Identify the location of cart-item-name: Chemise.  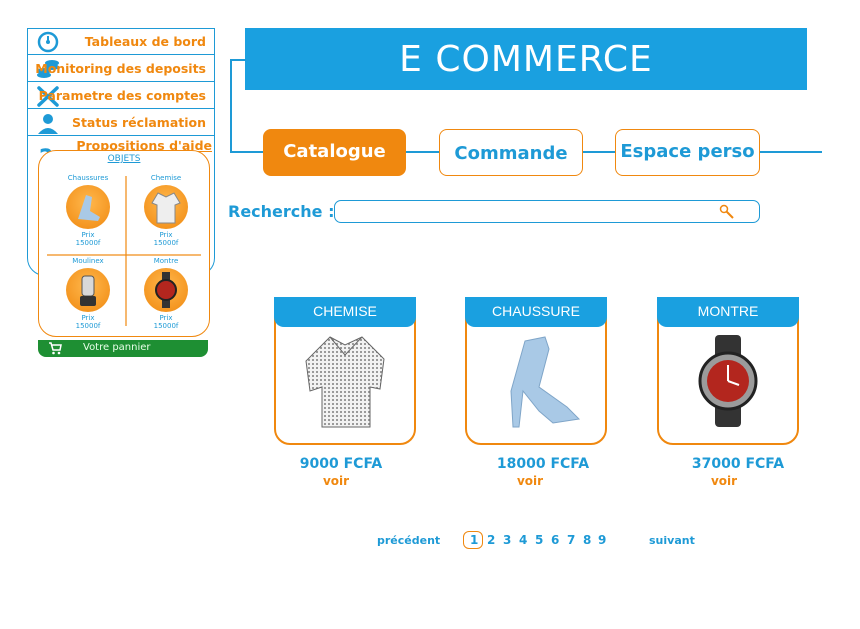
(166, 178).